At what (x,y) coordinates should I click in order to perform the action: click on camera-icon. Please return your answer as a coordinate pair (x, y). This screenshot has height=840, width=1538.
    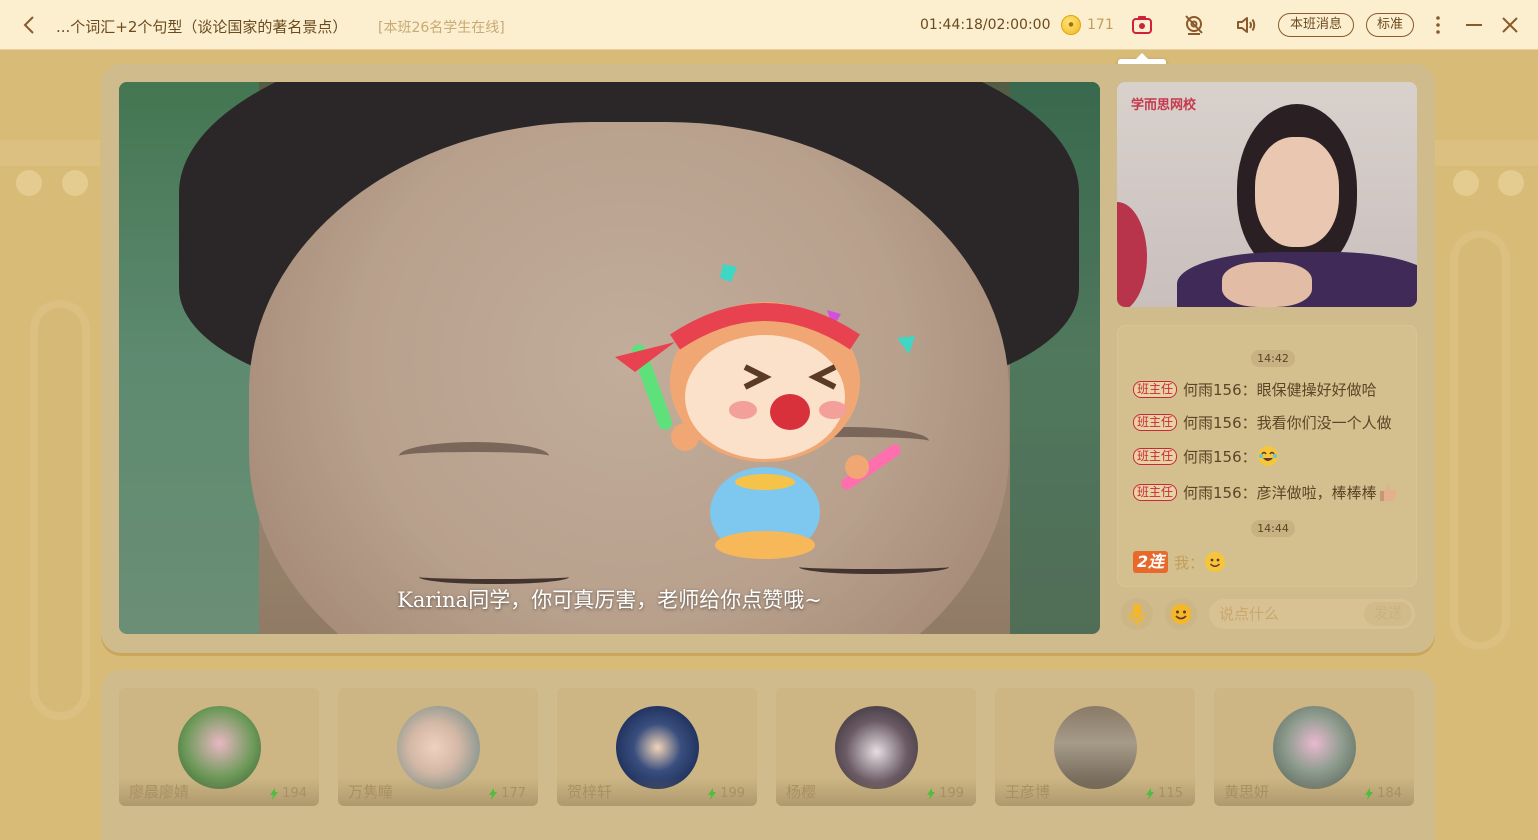
    Looking at the image, I should click on (1142, 25).